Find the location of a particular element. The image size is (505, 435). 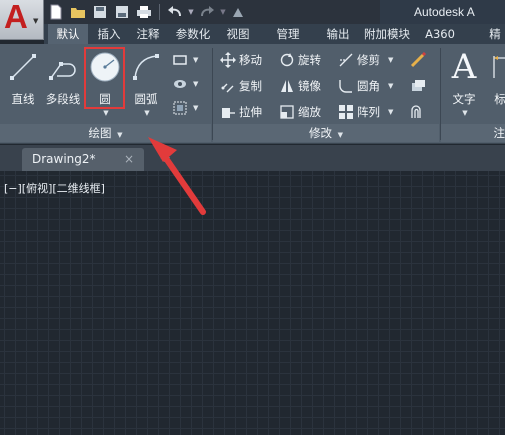

toolbar-separator is located at coordinates (159, 12).